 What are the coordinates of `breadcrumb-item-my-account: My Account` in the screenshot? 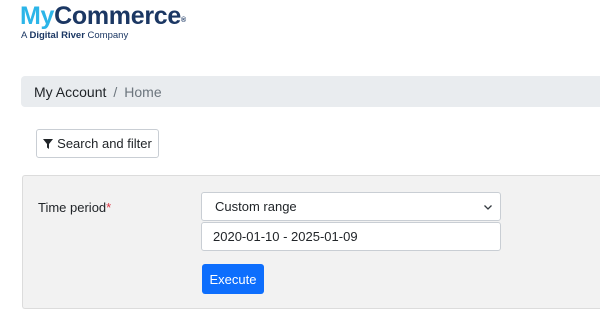 It's located at (70, 92).